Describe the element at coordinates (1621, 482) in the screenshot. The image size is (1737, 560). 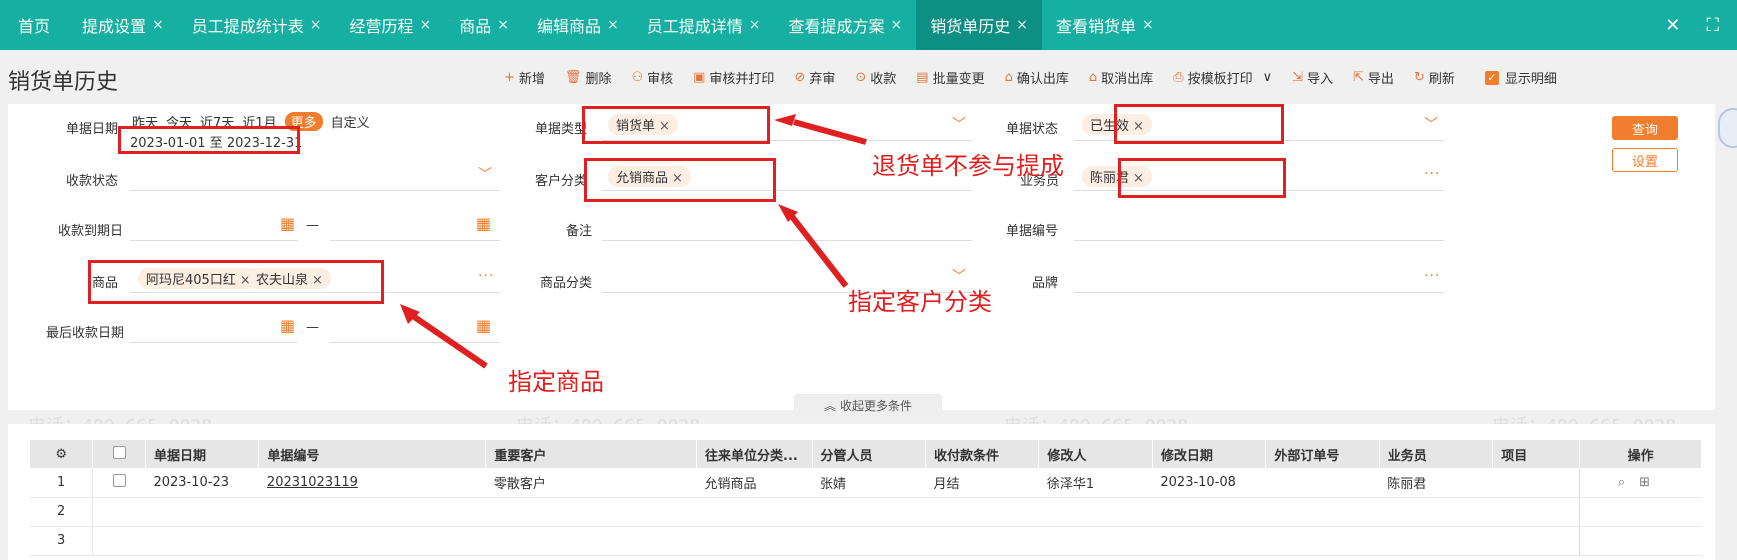
I see `view-detail-icon: ⌕` at that location.